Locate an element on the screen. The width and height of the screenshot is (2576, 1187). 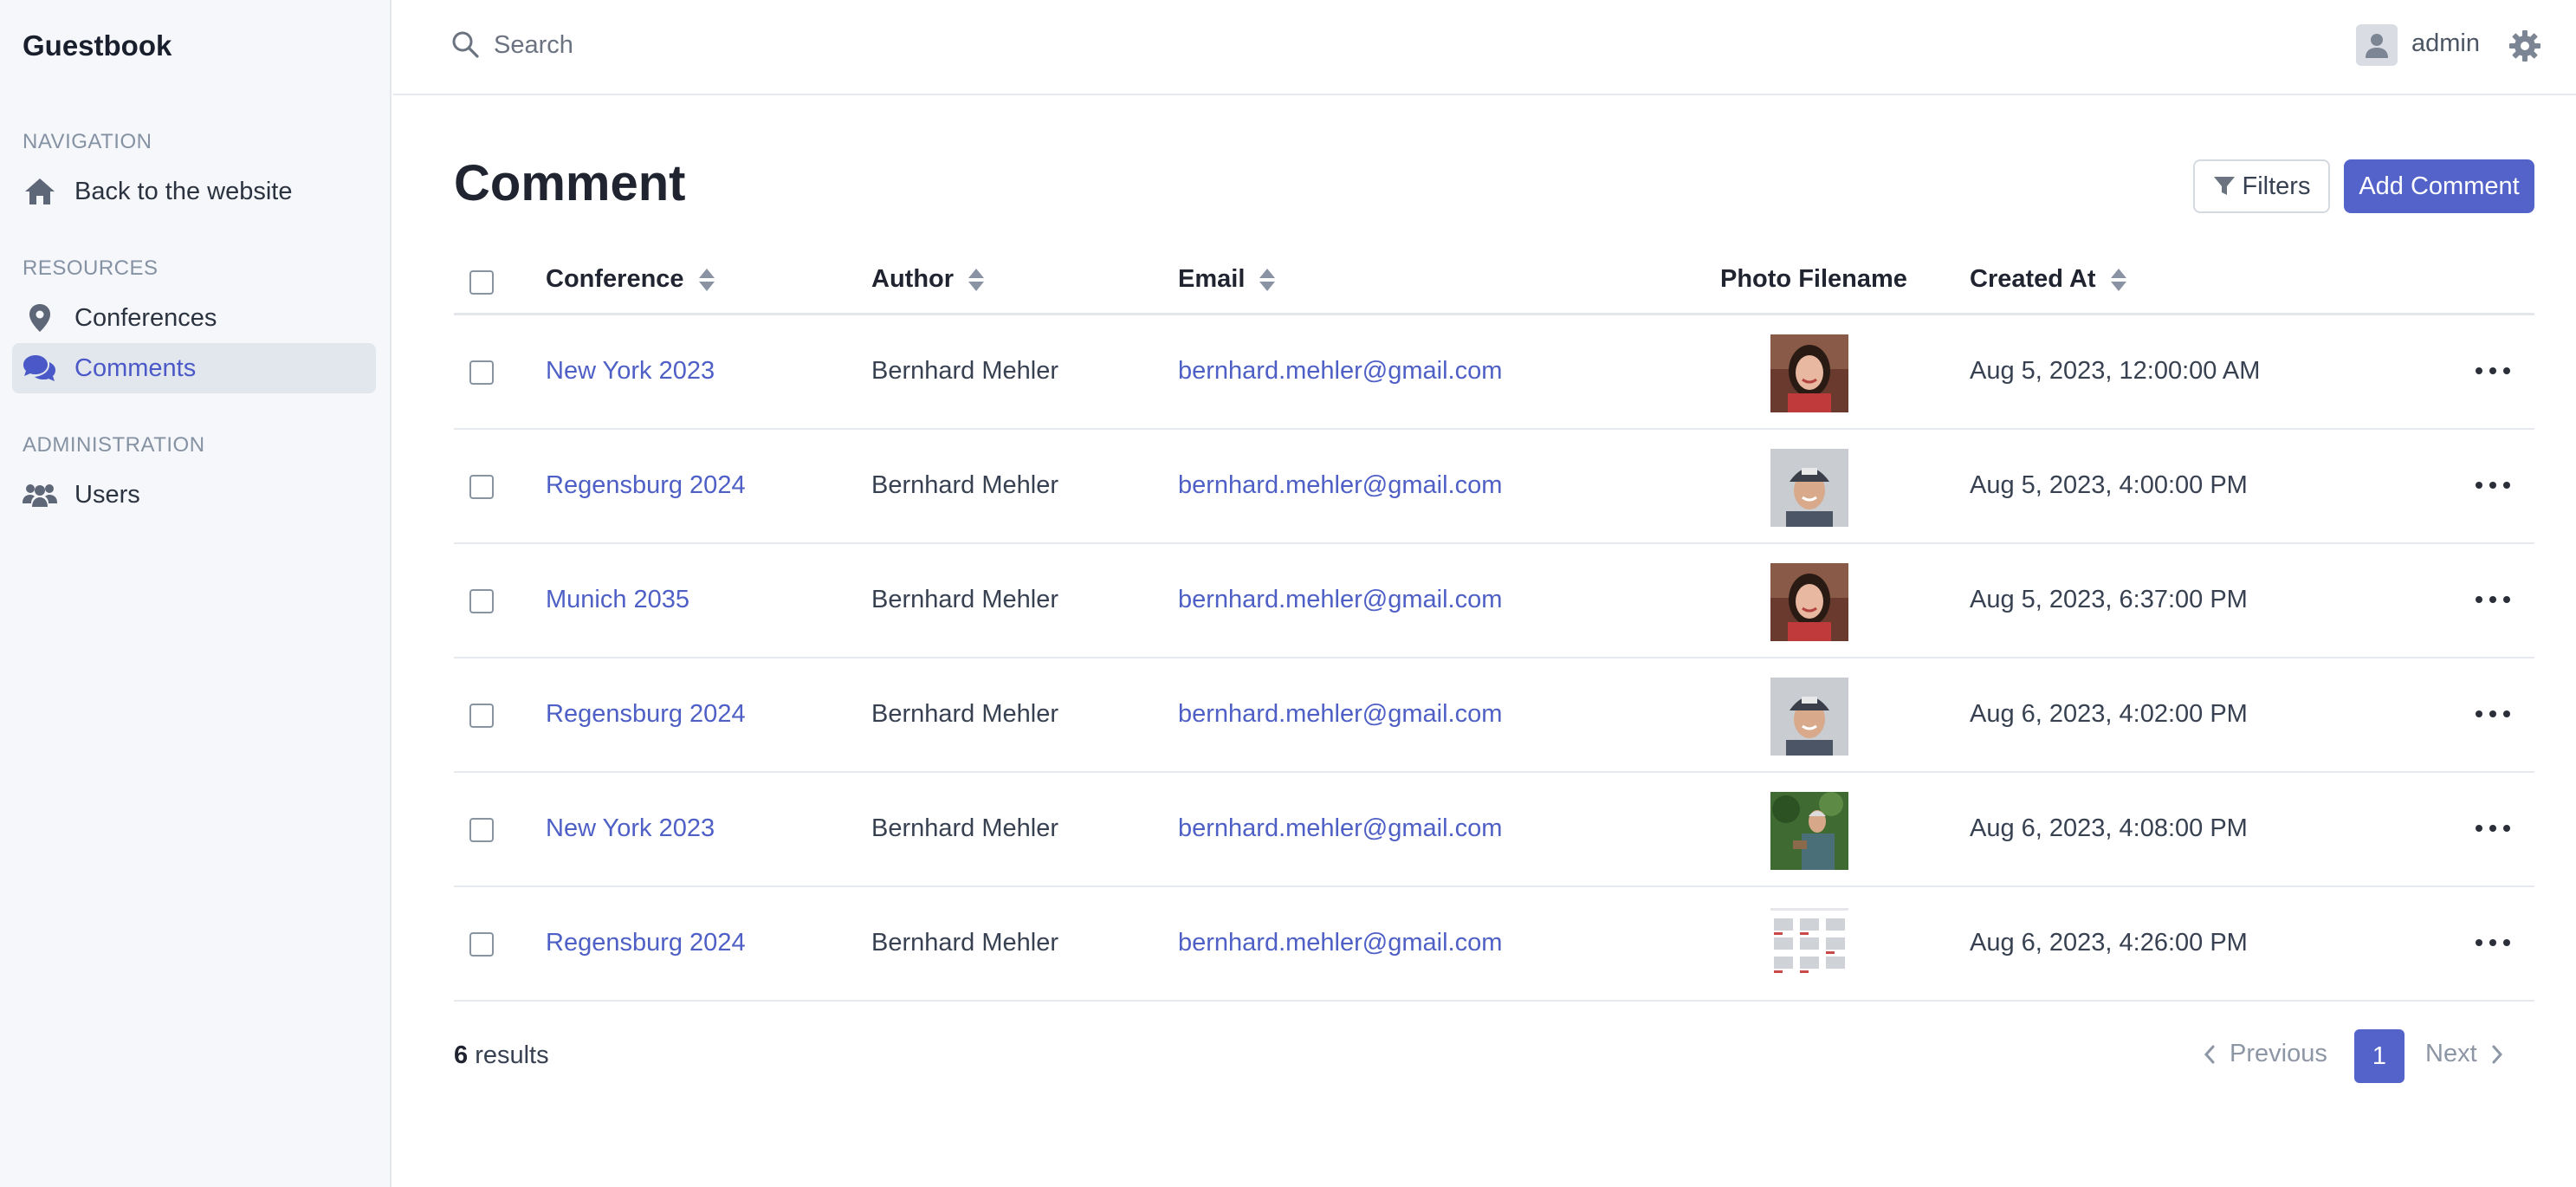
section-title-navigation: NAVIGATION is located at coordinates (87, 141).